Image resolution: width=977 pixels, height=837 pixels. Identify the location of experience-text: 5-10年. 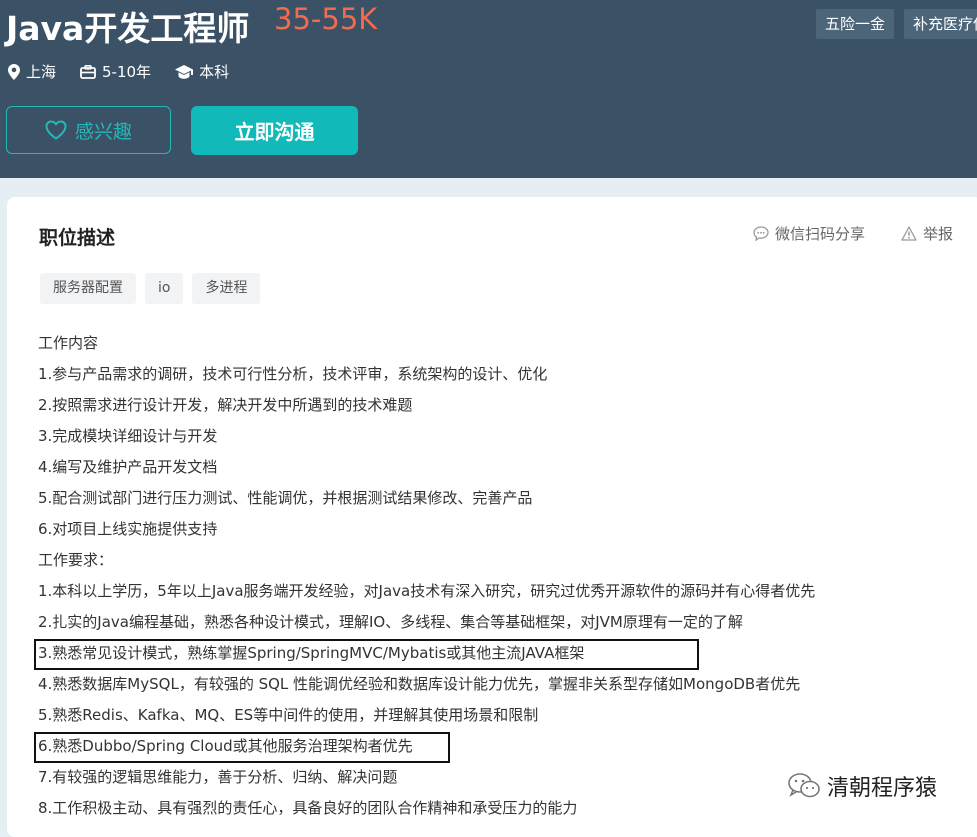
(127, 72).